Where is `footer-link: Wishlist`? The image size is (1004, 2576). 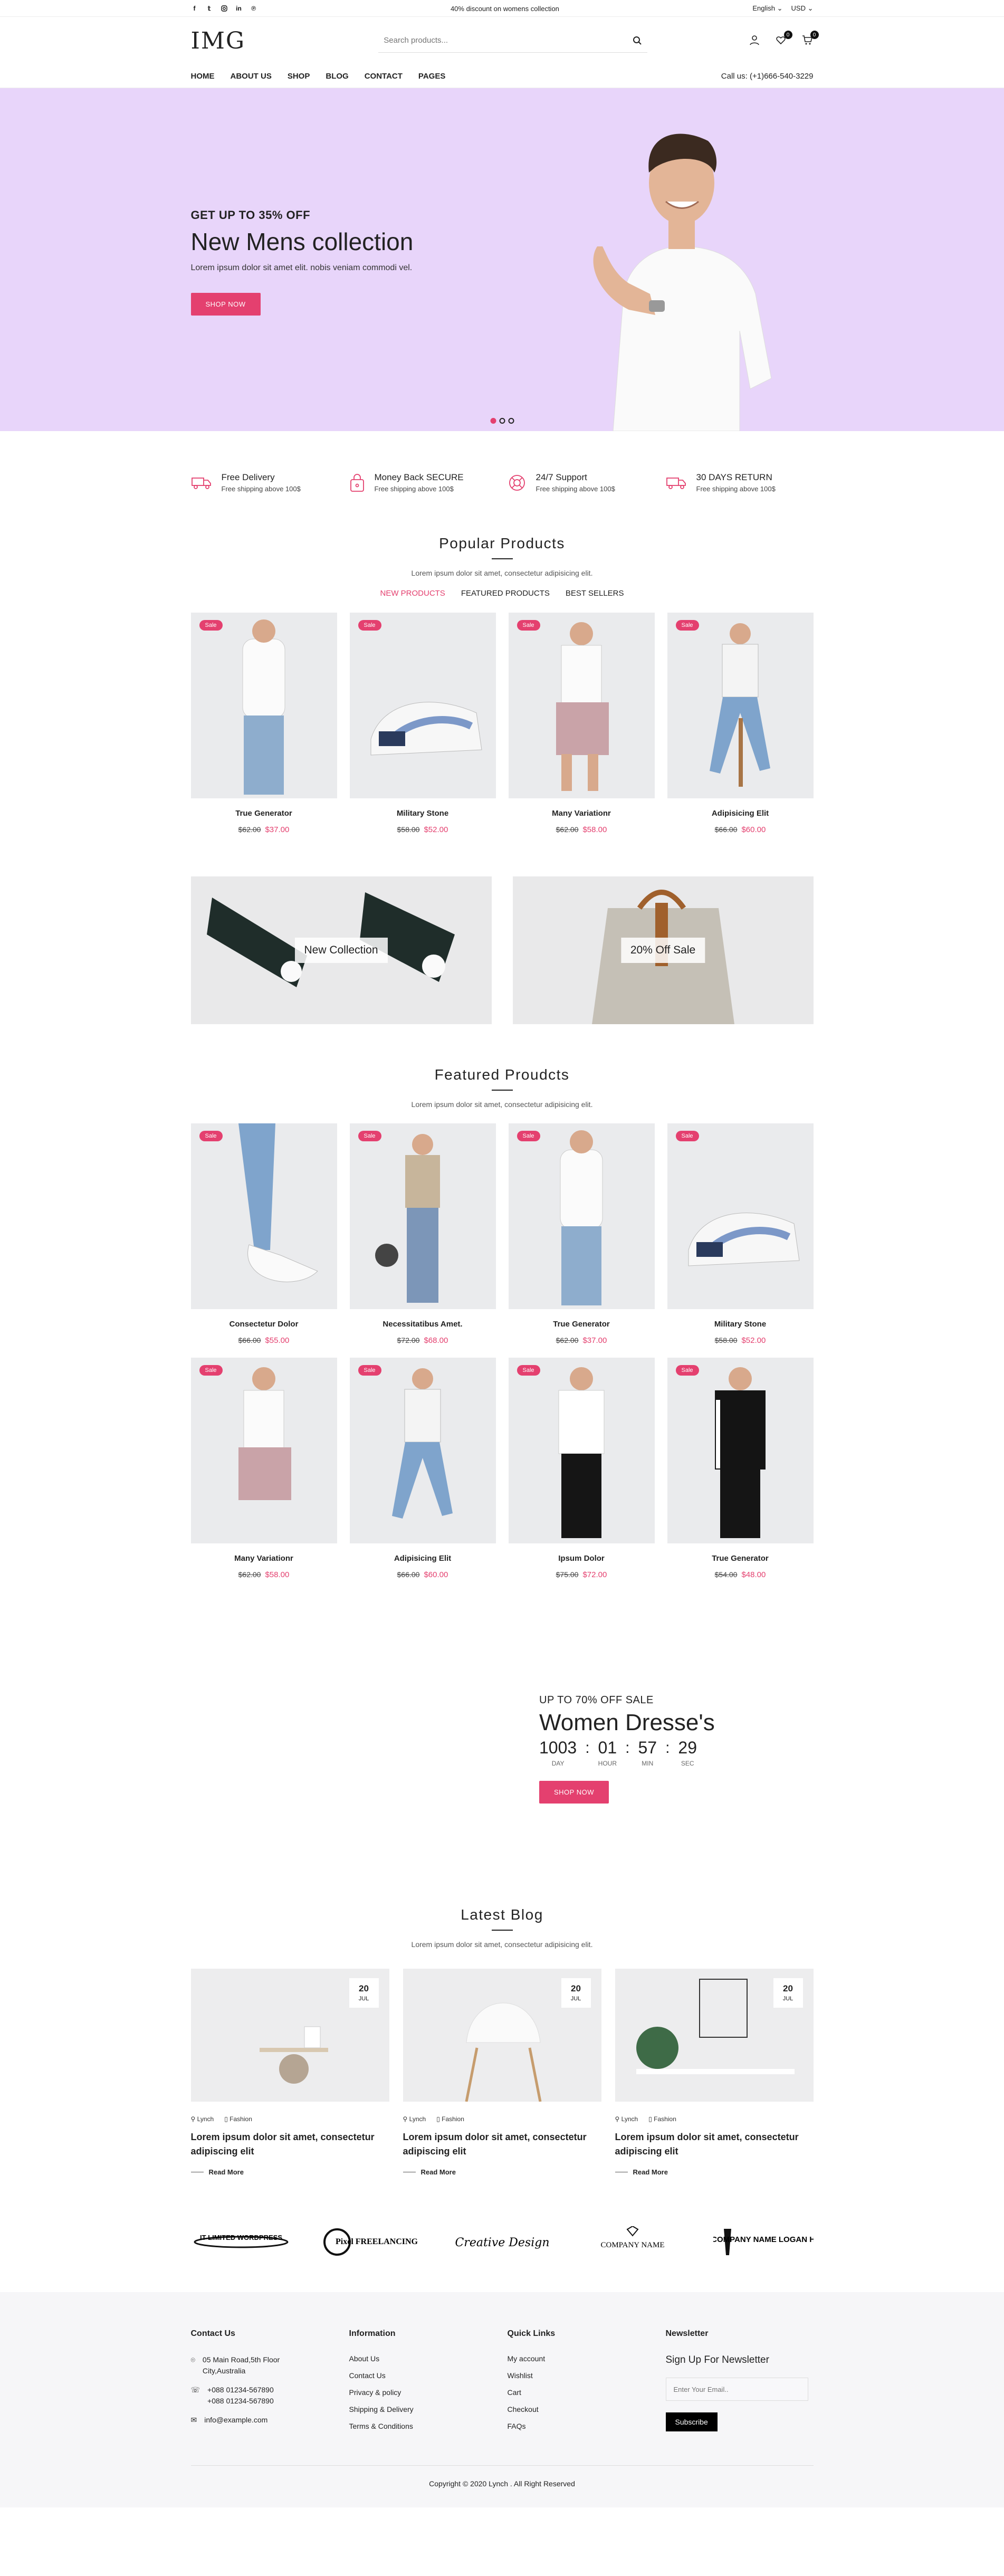
footer-link: Wishlist is located at coordinates (582, 2375).